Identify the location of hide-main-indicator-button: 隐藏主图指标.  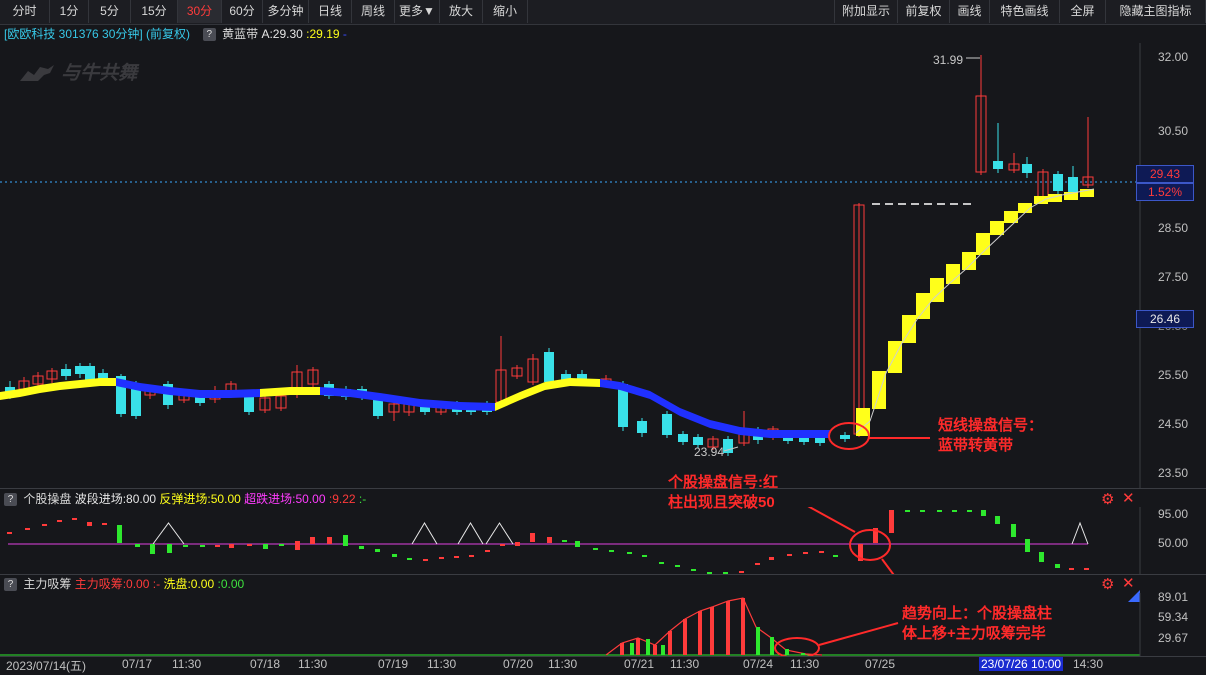
(1156, 11).